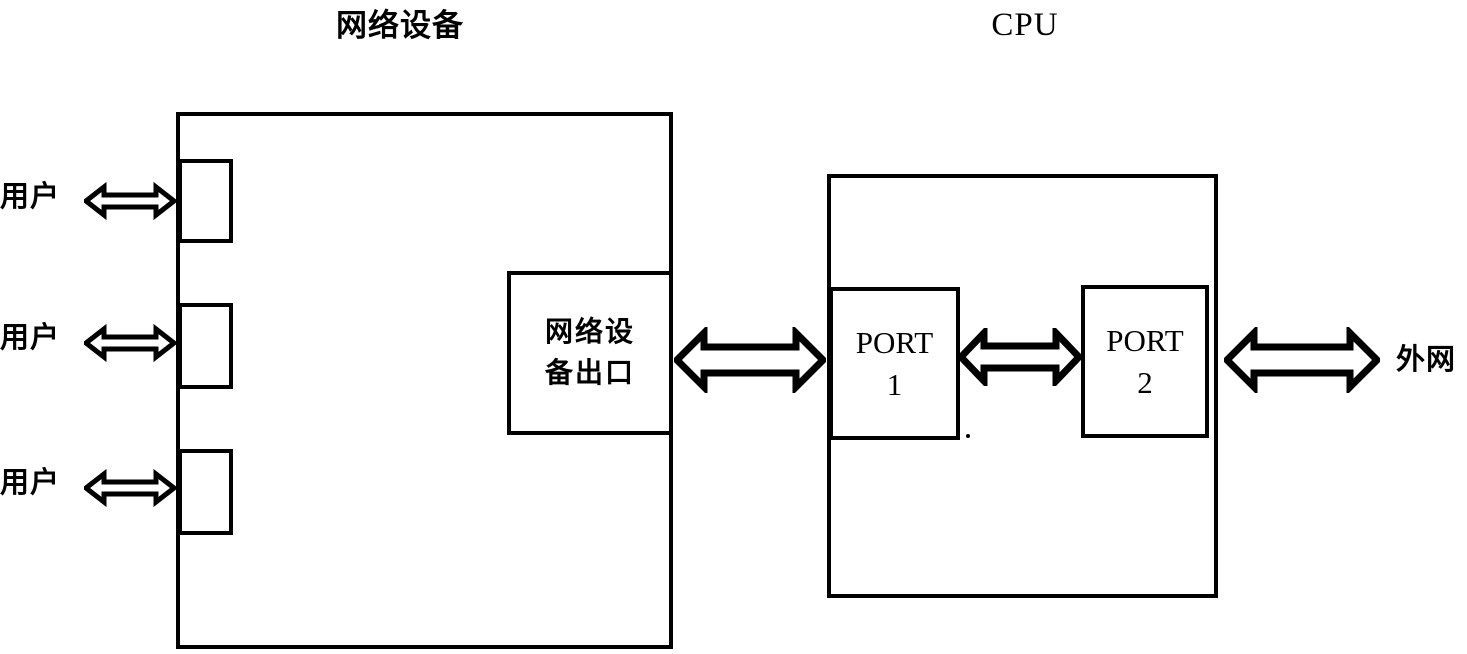 This screenshot has width=1467, height=654. What do you see at coordinates (968, 436) in the screenshot?
I see `scan-speck` at bounding box center [968, 436].